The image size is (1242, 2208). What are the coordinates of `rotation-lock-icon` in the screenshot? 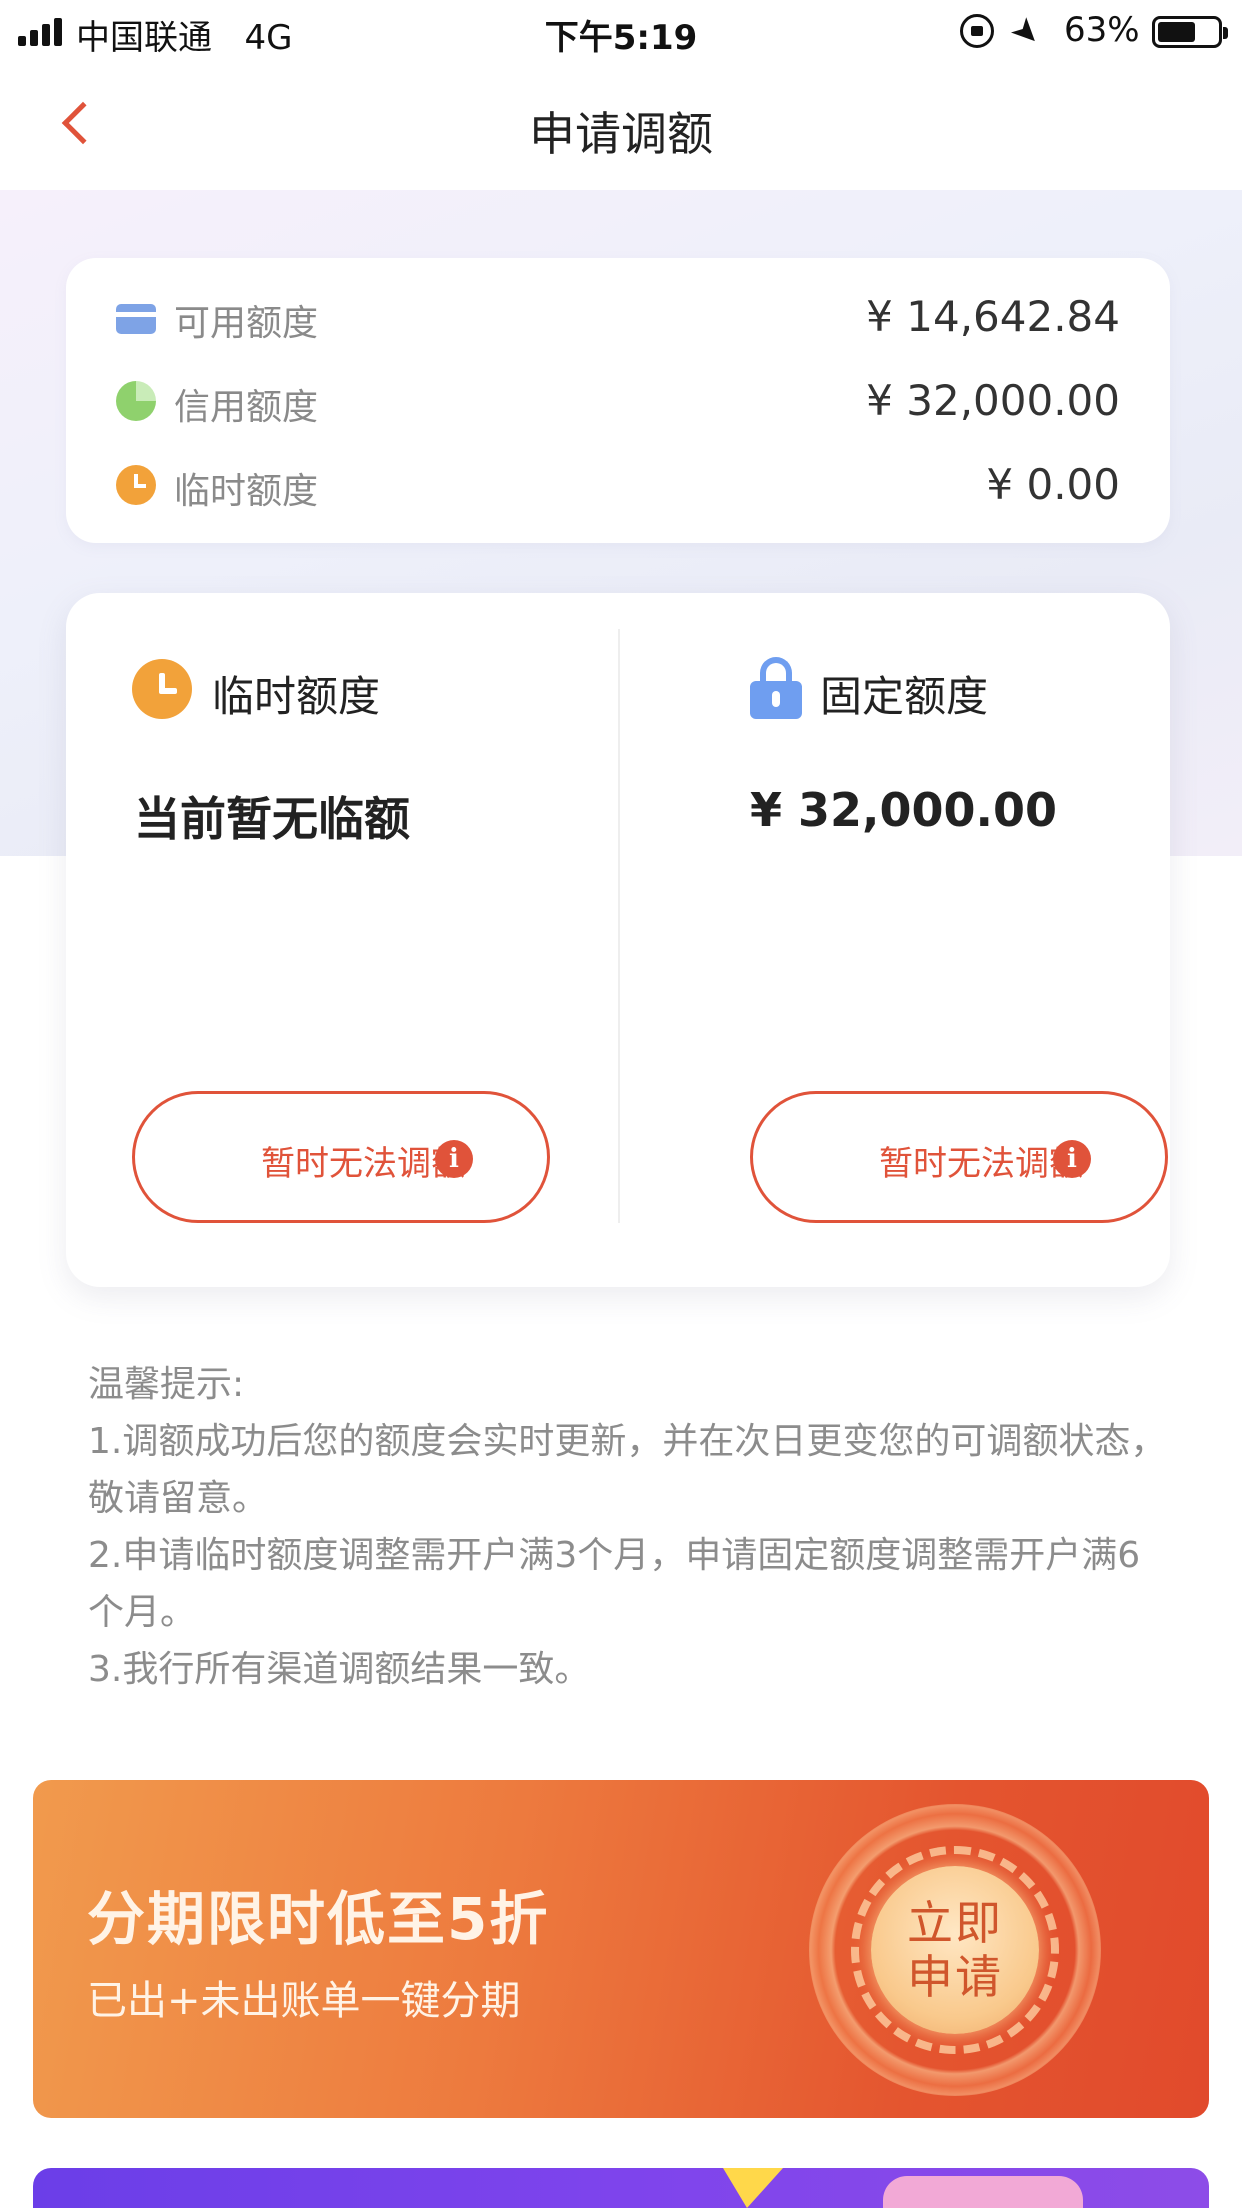 It's located at (977, 31).